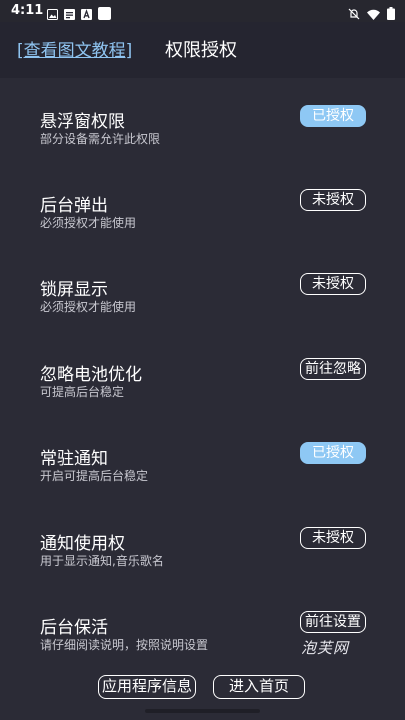 The image size is (405, 720). I want to click on permission-row-notification: 常驻通知 开启可提高后台稳定 已授权, so click(202, 485).